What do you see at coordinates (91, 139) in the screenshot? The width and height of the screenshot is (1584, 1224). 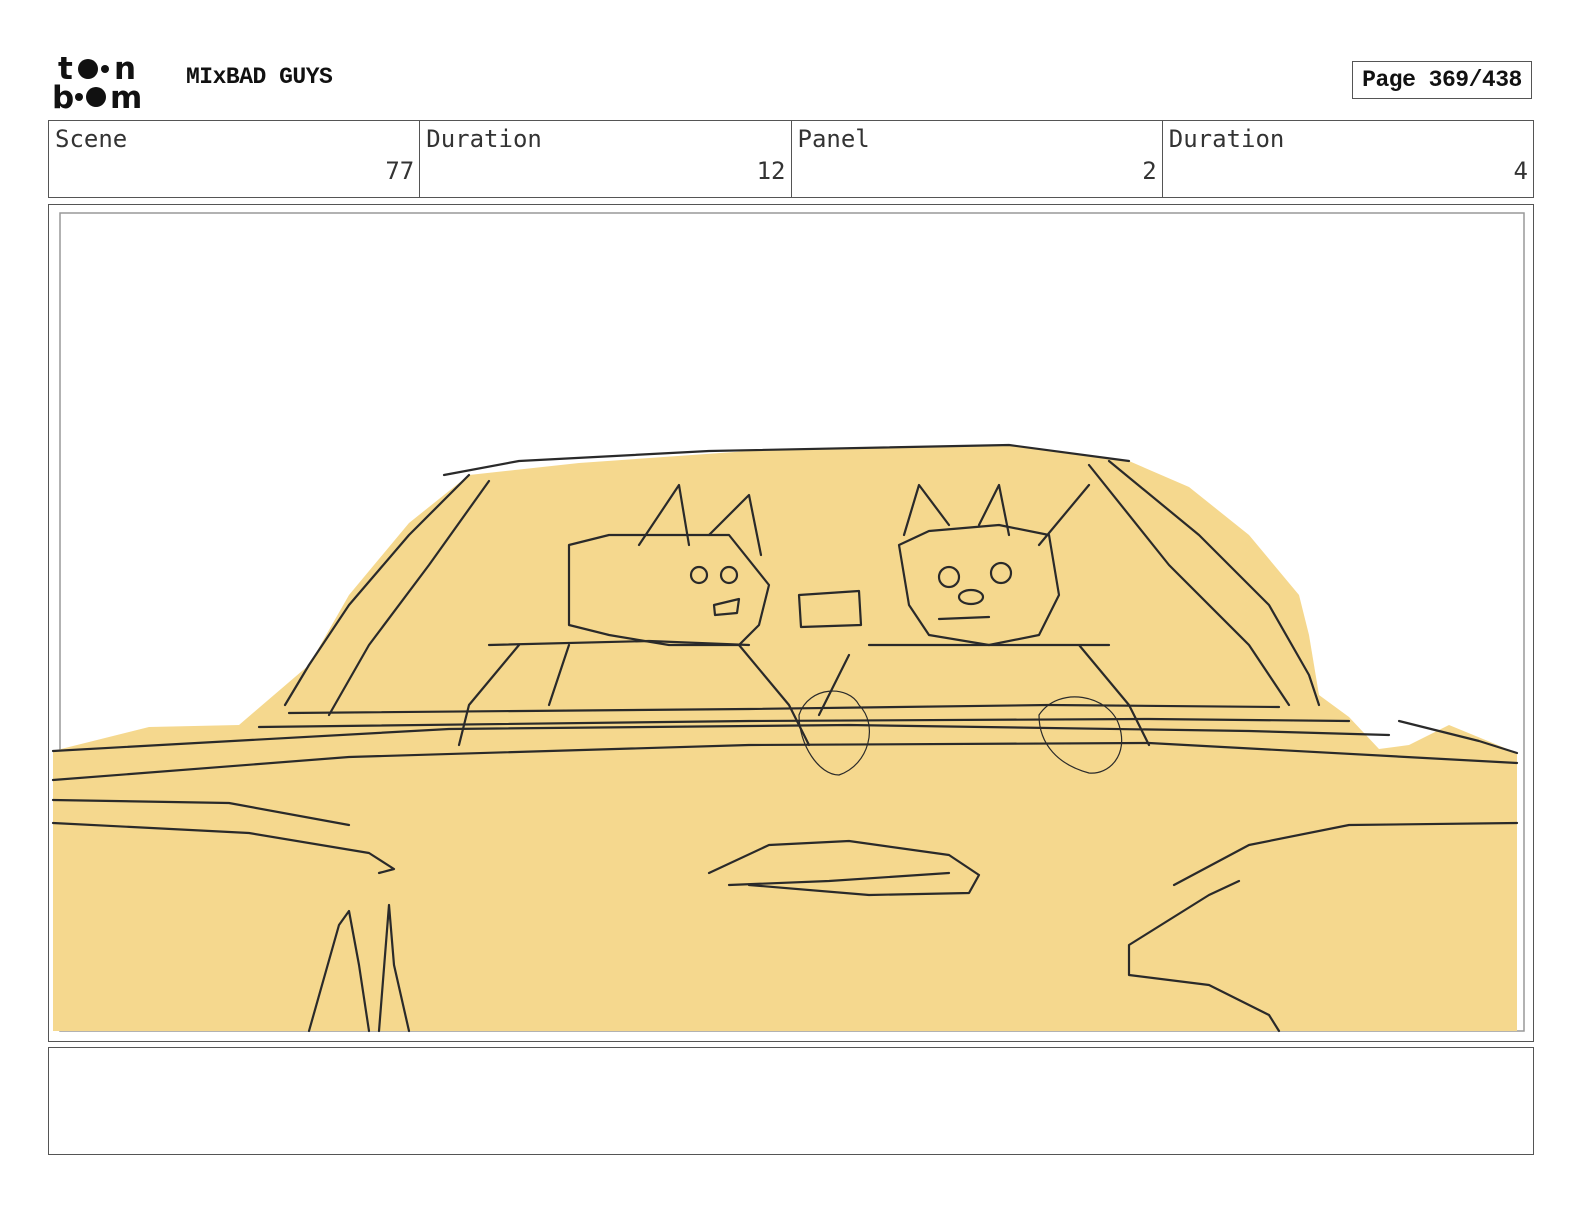 I see `scene-label: Scene` at bounding box center [91, 139].